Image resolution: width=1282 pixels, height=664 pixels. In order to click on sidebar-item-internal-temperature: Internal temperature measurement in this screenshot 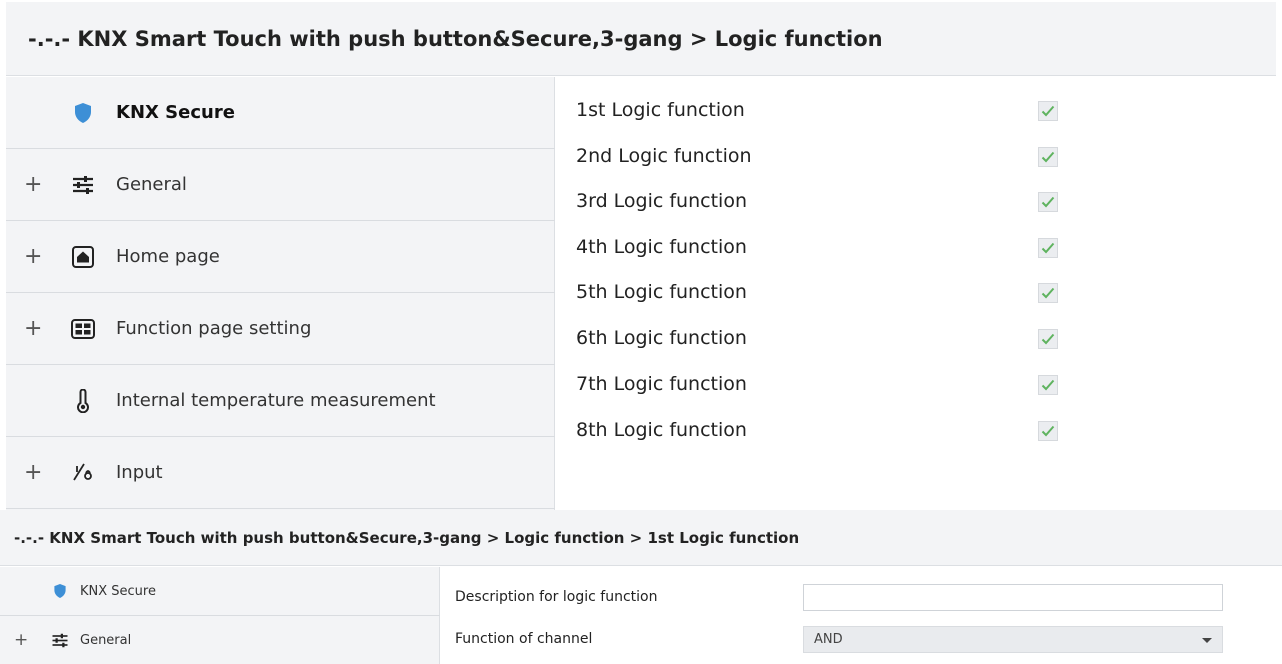, I will do `click(280, 401)`.